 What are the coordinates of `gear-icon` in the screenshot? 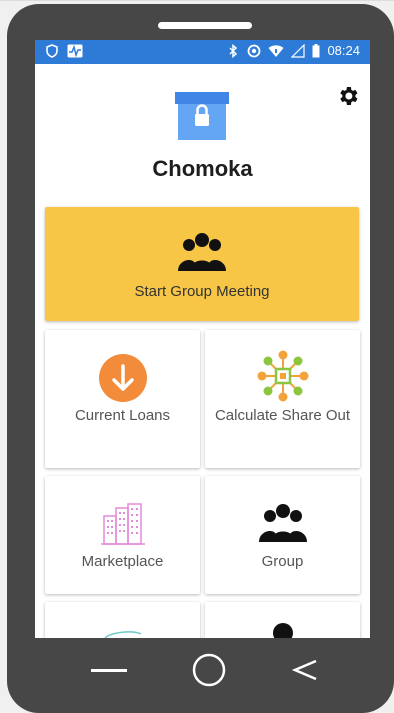 It's located at (348, 96).